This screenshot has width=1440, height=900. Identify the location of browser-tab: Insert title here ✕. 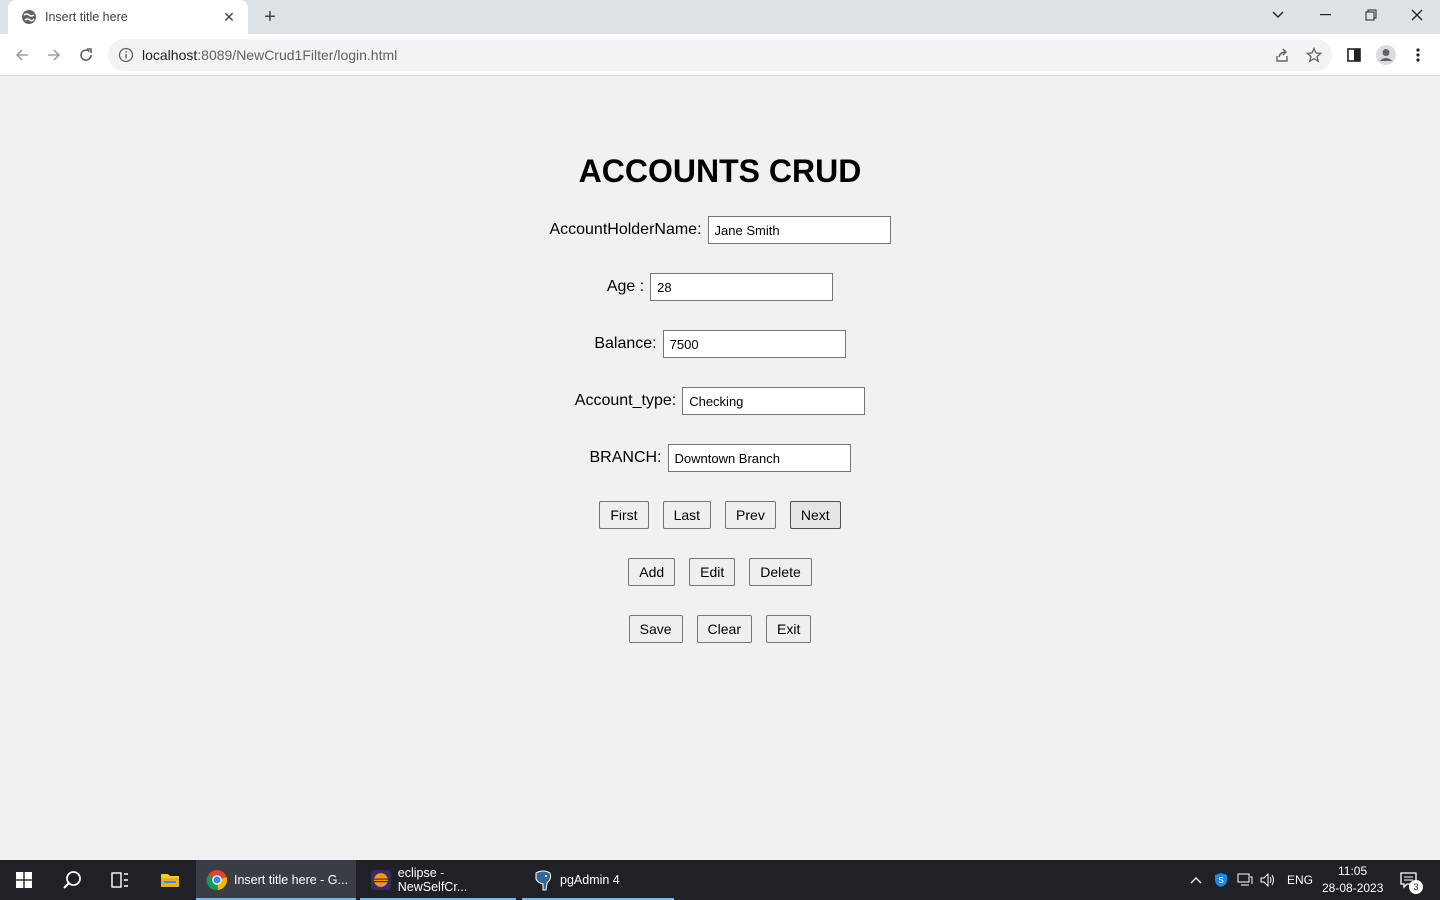
(128, 17).